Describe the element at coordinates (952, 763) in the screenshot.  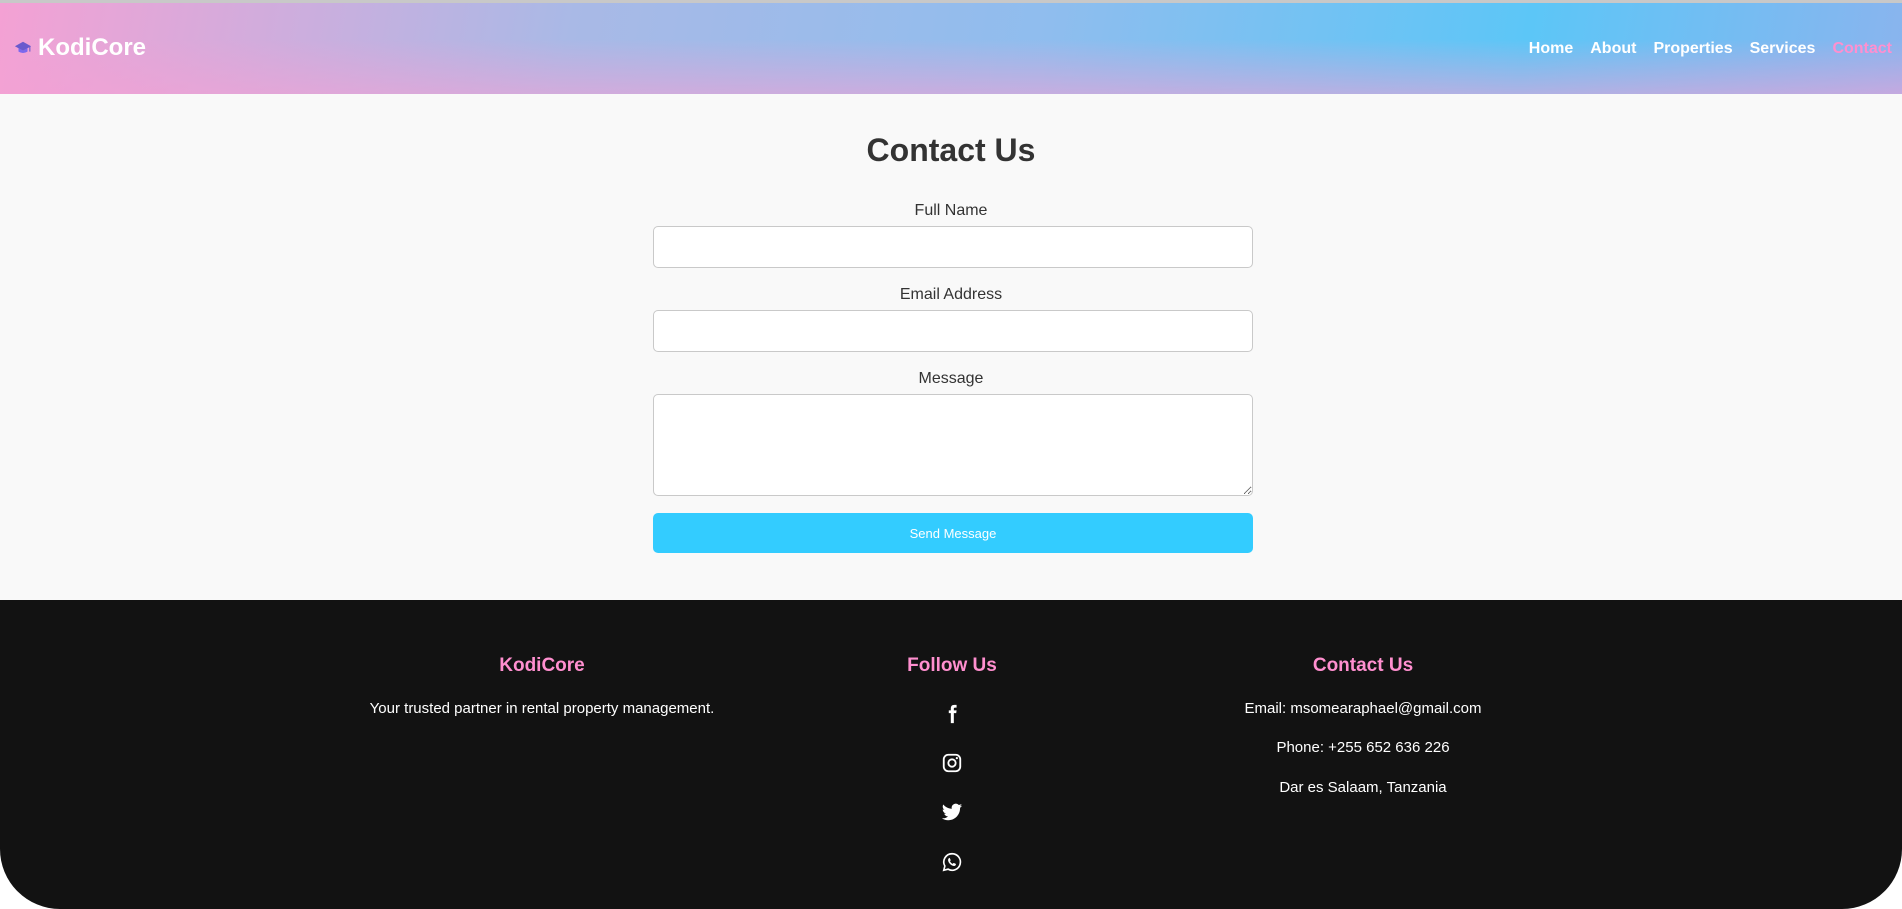
I see `instagram-icon` at that location.